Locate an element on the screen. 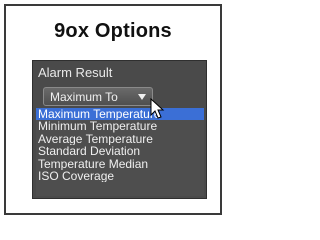 The width and height of the screenshot is (320, 240). option-minimum-temperature: Minimum Temperature is located at coordinates (120, 126).